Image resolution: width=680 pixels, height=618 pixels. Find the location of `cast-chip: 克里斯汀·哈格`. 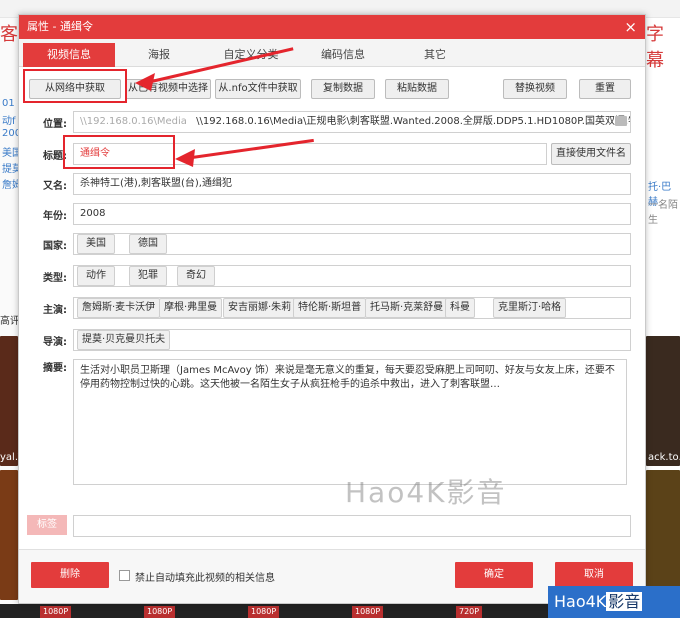

cast-chip: 克里斯汀·哈格 is located at coordinates (530, 308).